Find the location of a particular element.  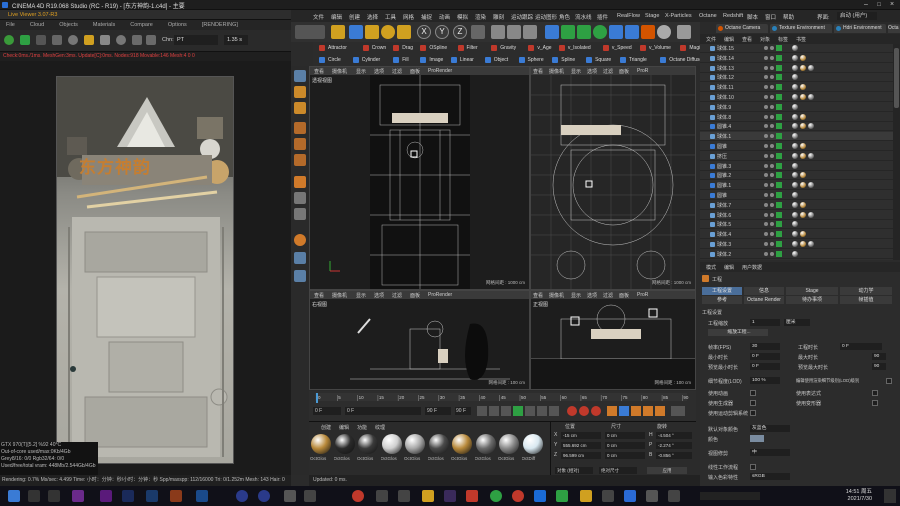

object-row: 挤压 is located at coordinates (796, 156).